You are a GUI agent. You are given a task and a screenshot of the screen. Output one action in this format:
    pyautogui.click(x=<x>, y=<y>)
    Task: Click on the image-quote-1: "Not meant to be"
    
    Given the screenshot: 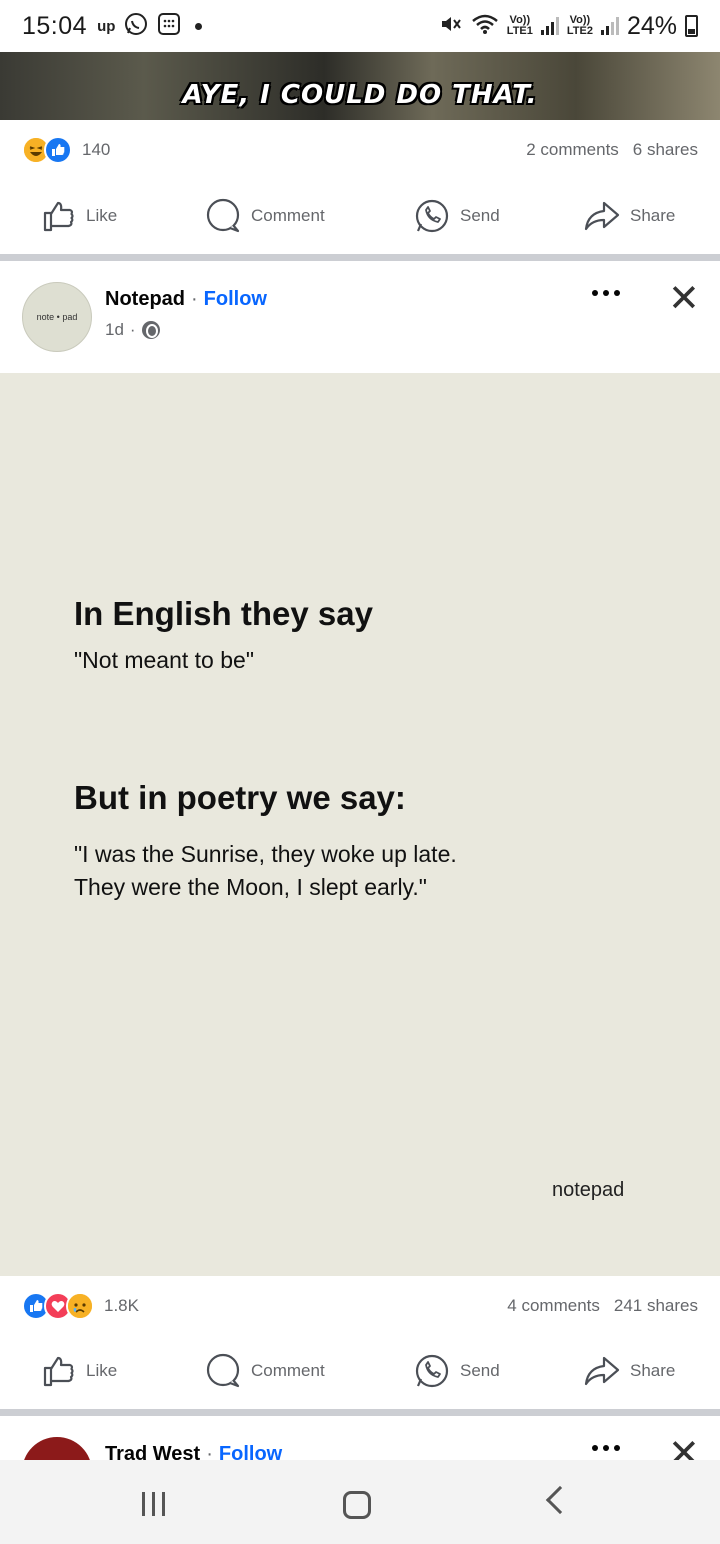 What is the action you would take?
    pyautogui.click(x=164, y=660)
    